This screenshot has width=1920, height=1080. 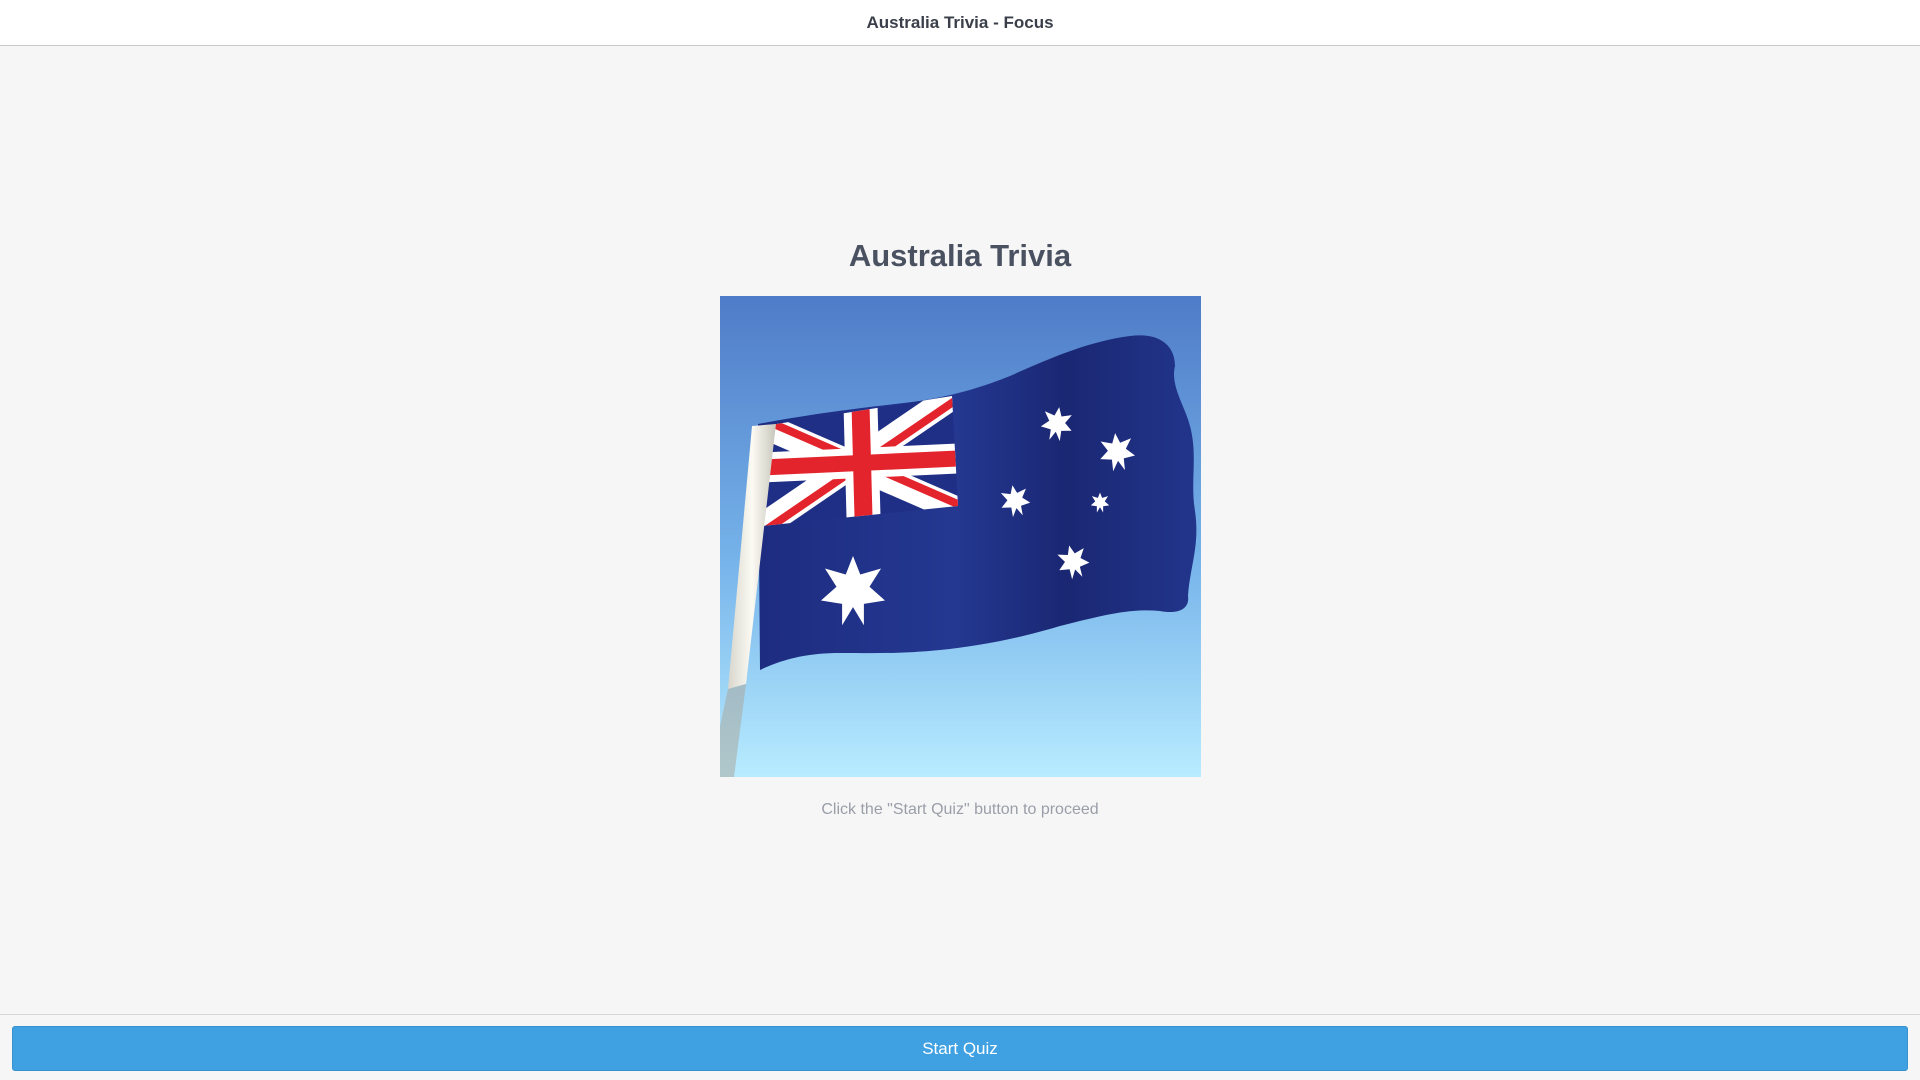 I want to click on footer-bar: Start Quiz, so click(x=960, y=1047).